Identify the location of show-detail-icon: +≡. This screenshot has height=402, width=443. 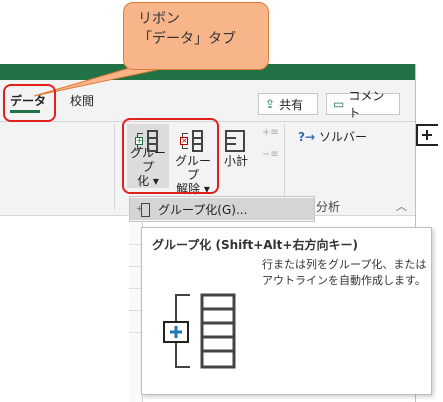
(270, 134).